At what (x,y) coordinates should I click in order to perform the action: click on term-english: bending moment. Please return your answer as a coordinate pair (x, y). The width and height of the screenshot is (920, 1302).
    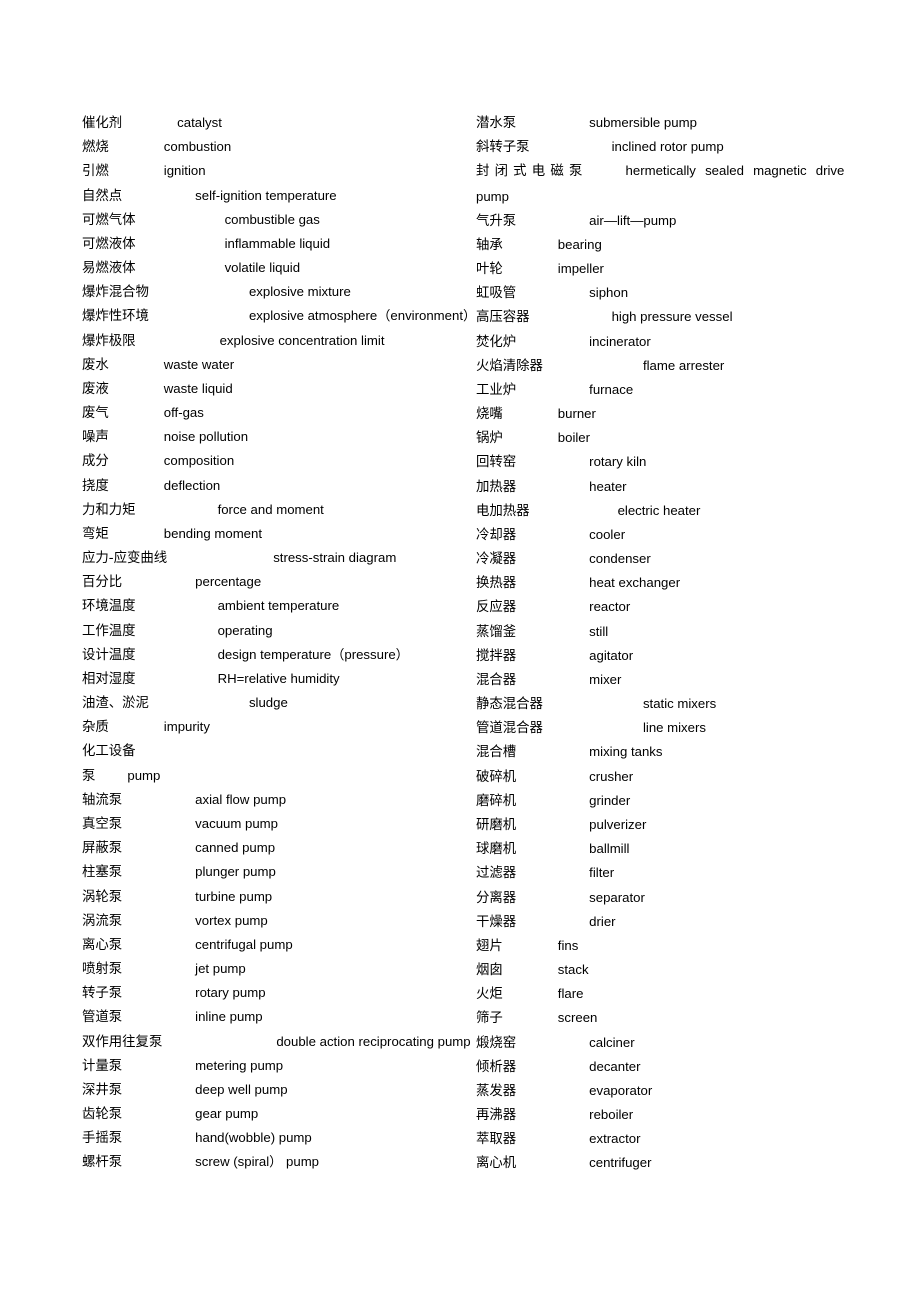
    Looking at the image, I should click on (213, 533).